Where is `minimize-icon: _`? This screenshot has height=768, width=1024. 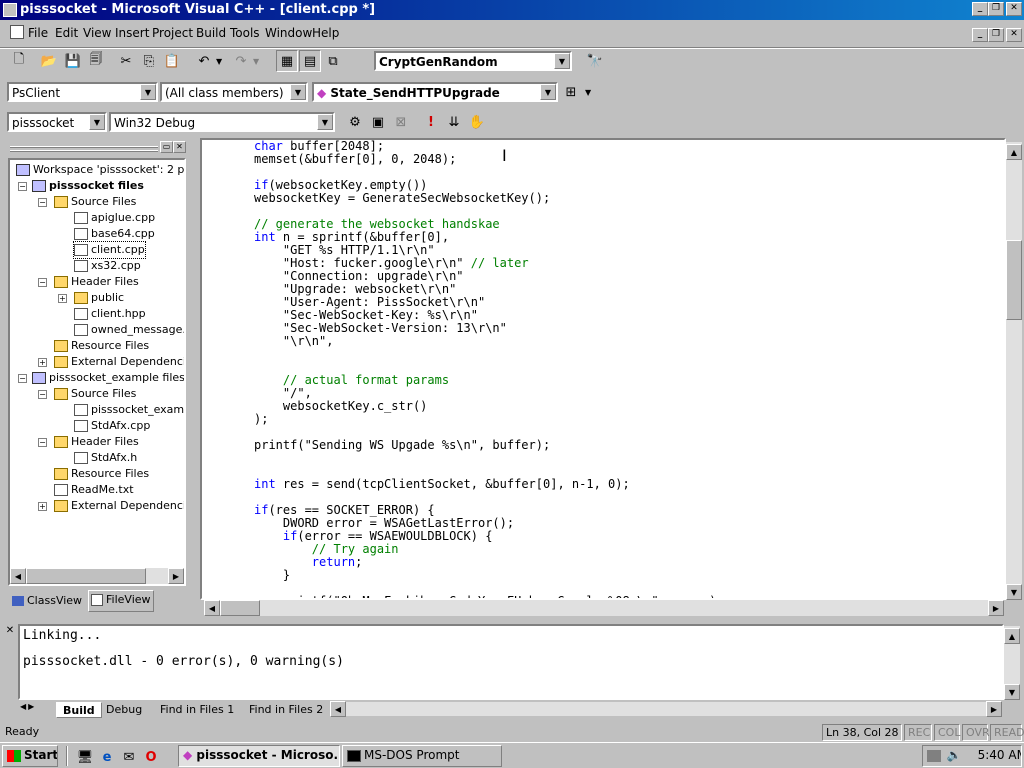
minimize-icon: _ is located at coordinates (980, 9).